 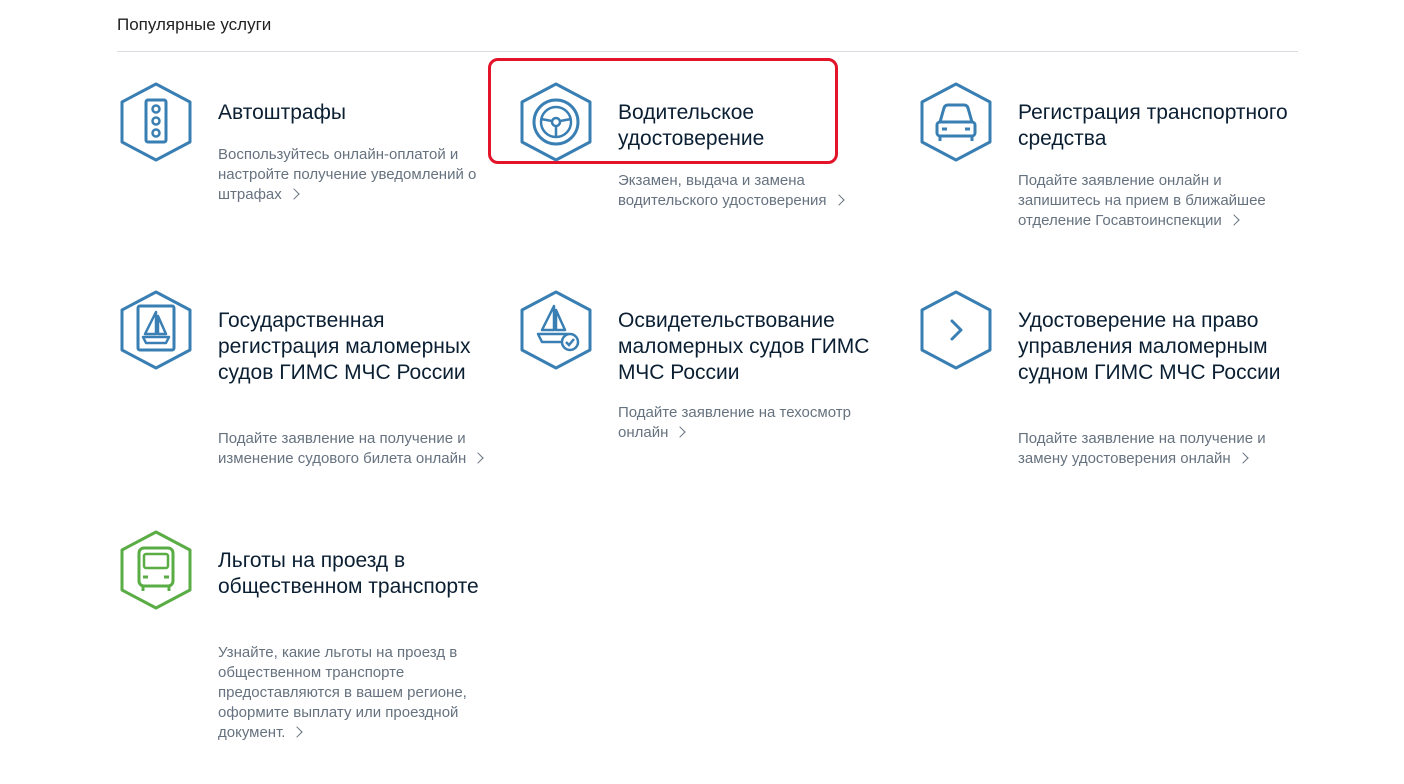 I want to click on service-title: Автоштрафы, so click(x=282, y=112).